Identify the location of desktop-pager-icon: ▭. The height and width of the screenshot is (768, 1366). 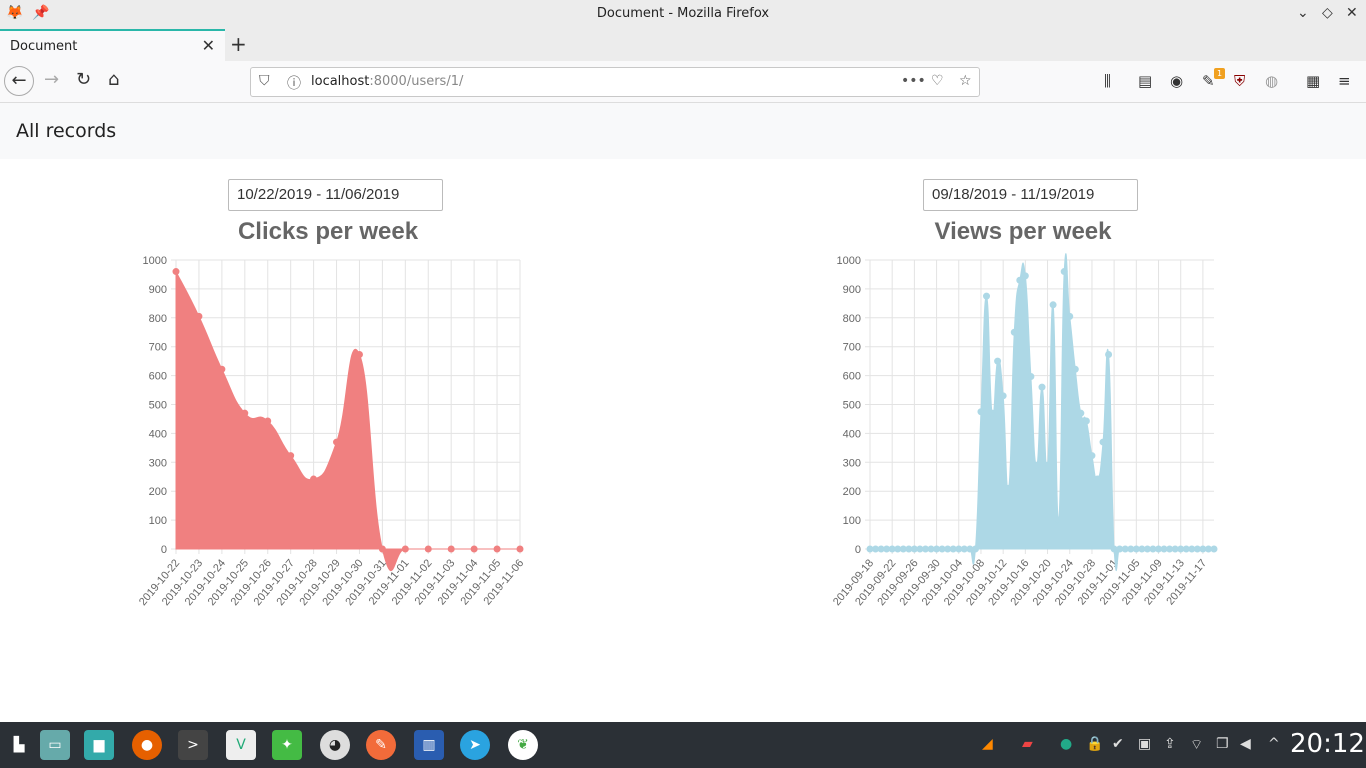
(55, 745).